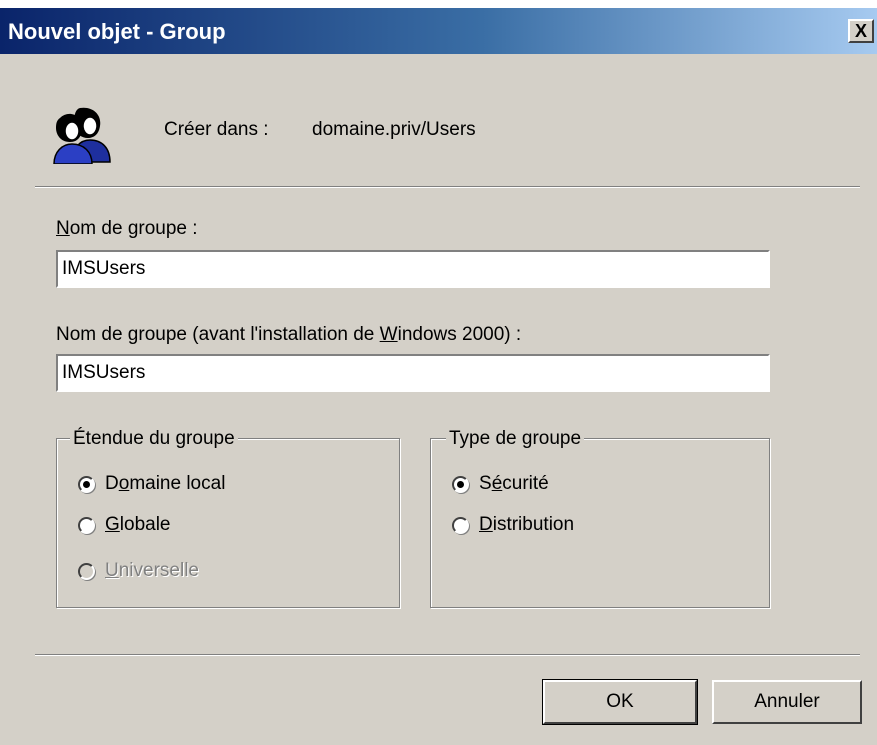 The image size is (877, 745). I want to click on ok-button: OK, so click(620, 702).